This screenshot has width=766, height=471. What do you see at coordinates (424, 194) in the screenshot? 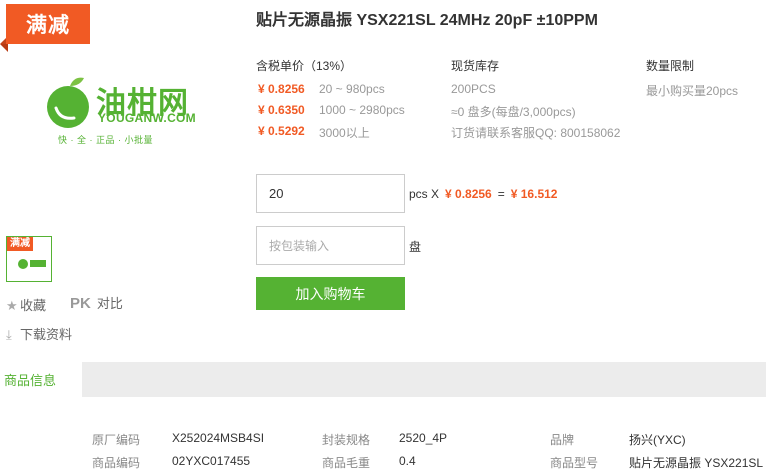
I see `unit-x-label: pcs X` at bounding box center [424, 194].